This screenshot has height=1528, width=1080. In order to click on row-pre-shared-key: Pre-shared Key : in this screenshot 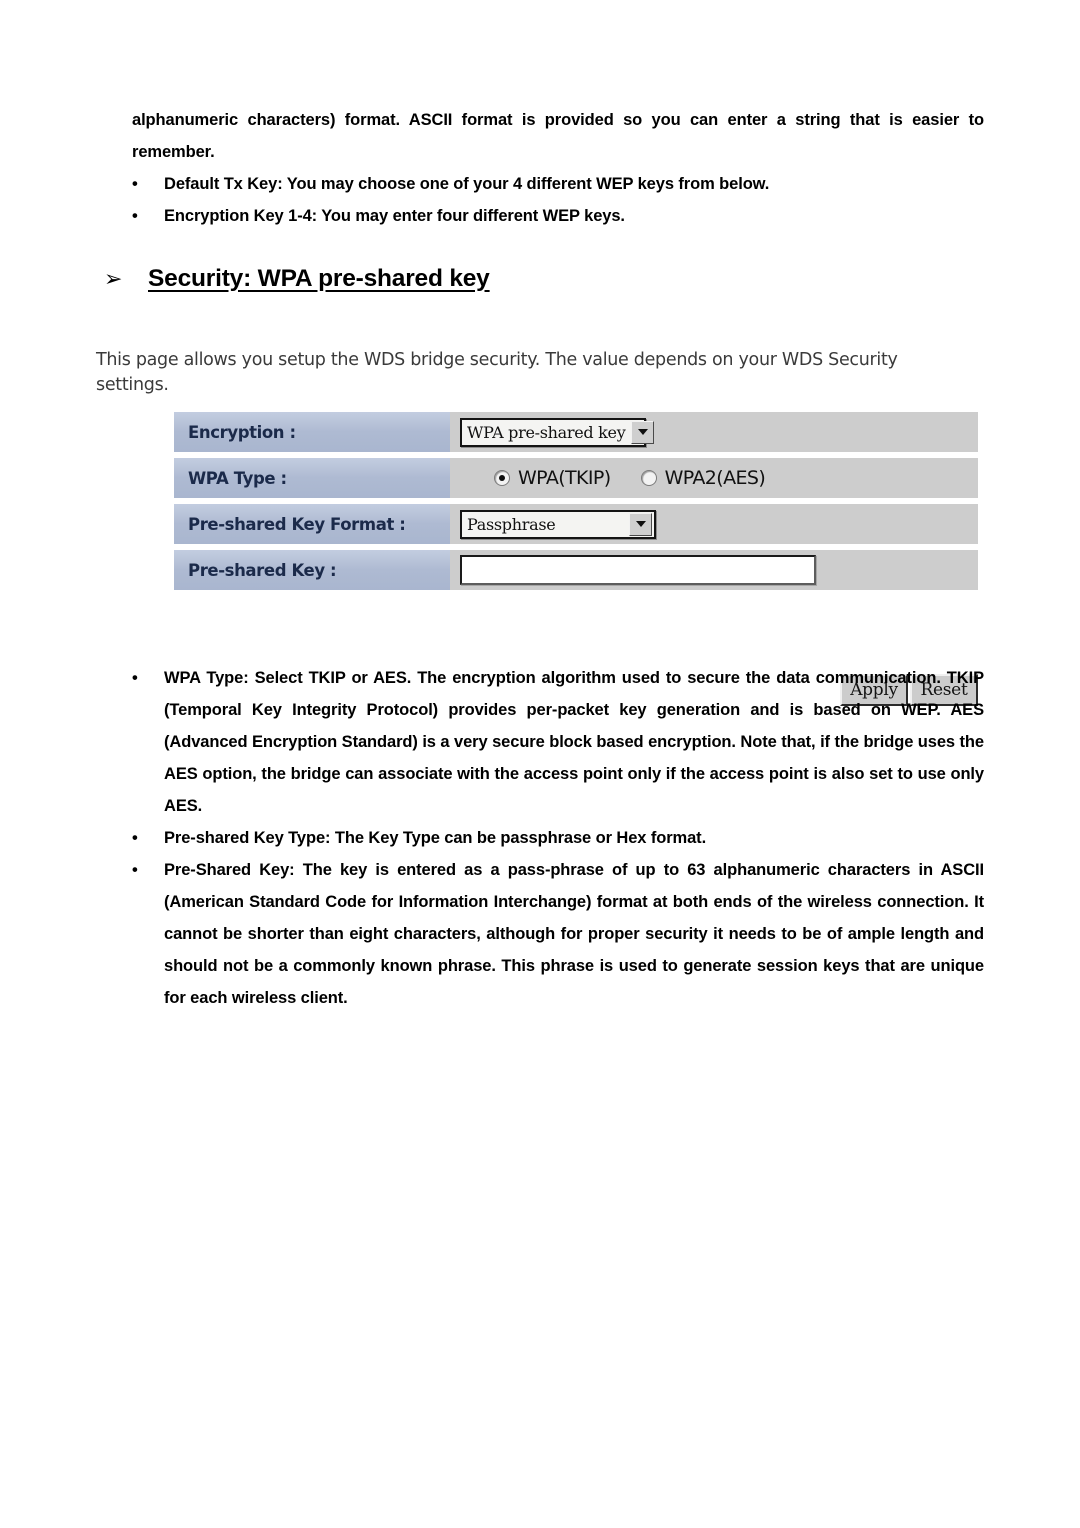, I will do `click(576, 570)`.